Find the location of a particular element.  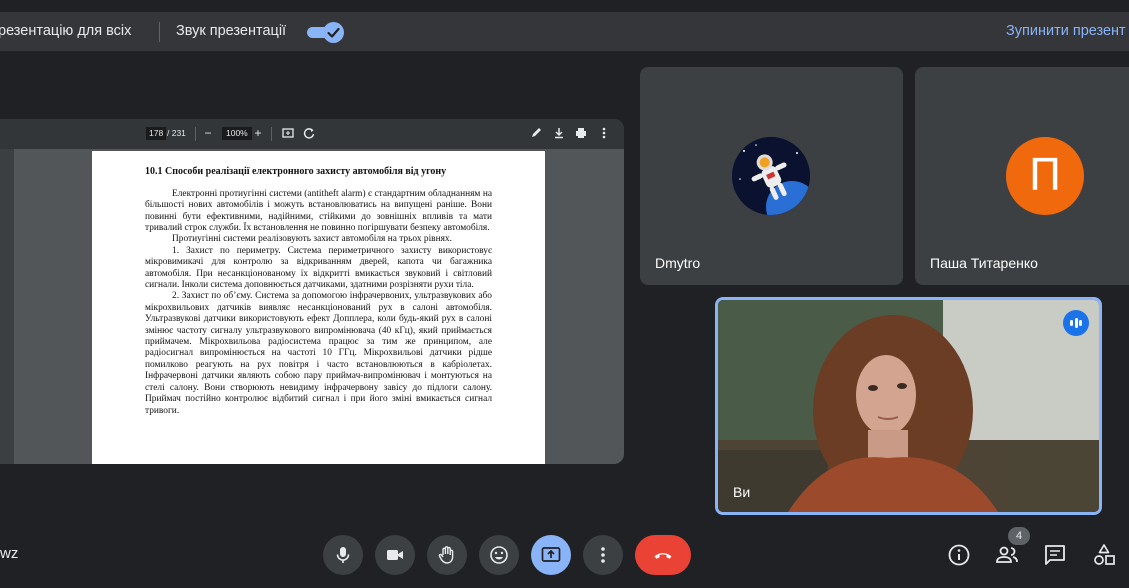

microphone-button is located at coordinates (343, 555).